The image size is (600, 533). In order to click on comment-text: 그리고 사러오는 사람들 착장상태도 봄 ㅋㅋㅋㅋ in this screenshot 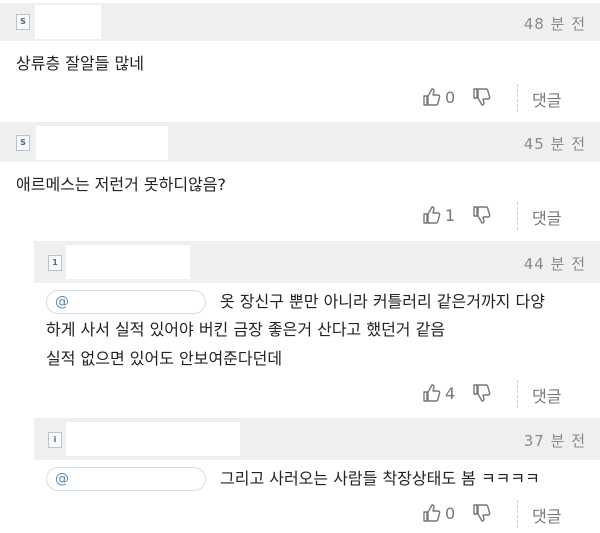, I will do `click(380, 478)`.